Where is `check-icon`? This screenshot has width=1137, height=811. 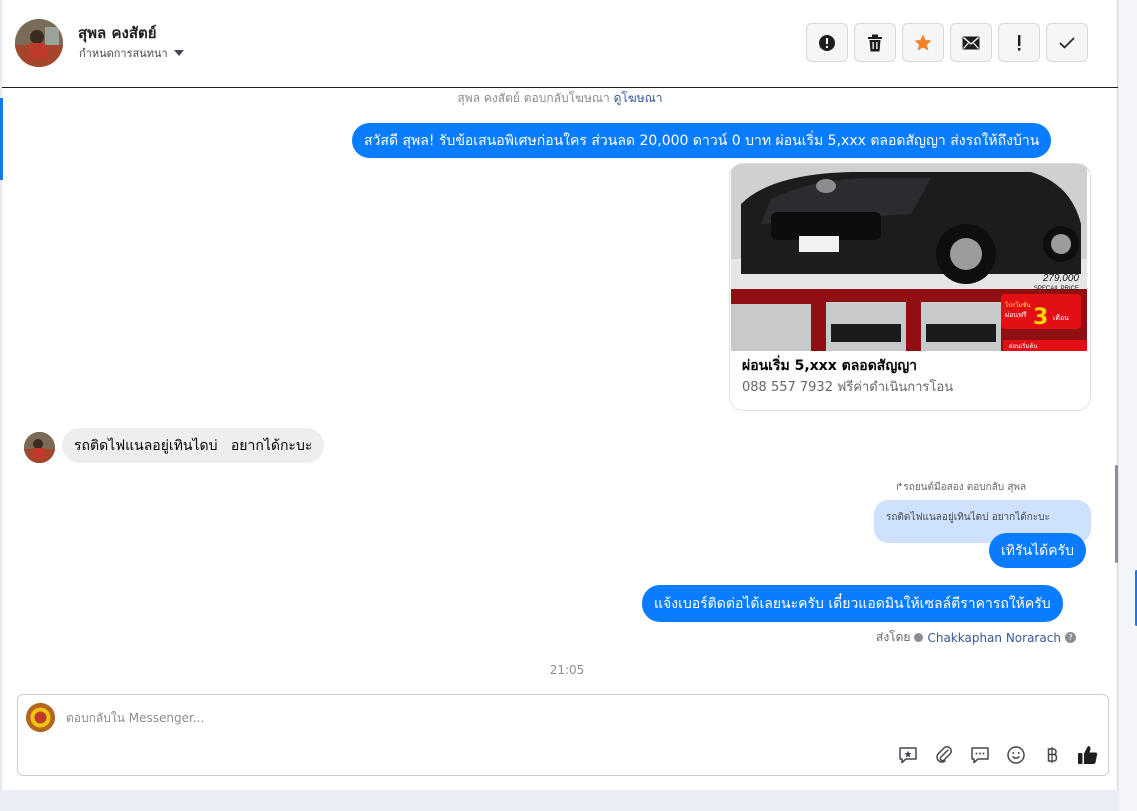 check-icon is located at coordinates (1067, 42).